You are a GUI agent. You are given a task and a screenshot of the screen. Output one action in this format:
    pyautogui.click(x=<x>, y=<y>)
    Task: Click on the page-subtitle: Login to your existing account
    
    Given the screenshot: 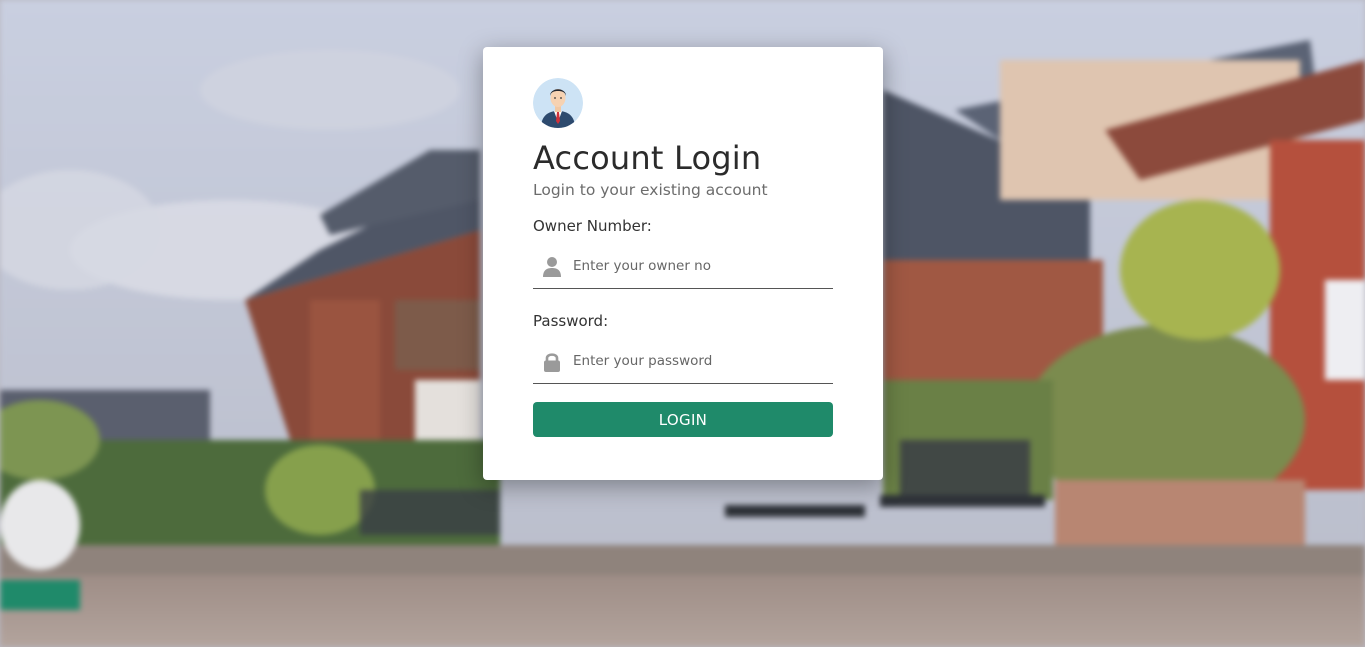 What is the action you would take?
    pyautogui.click(x=650, y=190)
    